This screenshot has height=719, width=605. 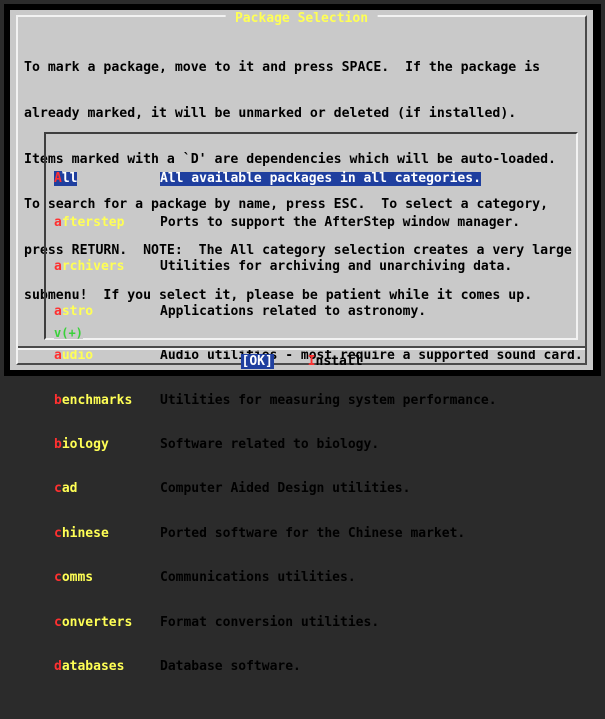 What do you see at coordinates (285, 489) in the screenshot?
I see `category-description: Computer Aided Design utilities.` at bounding box center [285, 489].